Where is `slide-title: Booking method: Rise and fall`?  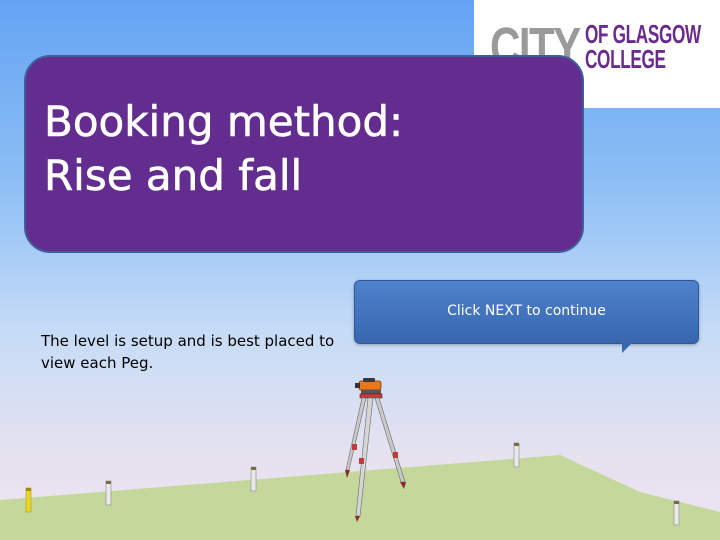 slide-title: Booking method: Rise and fall is located at coordinates (224, 149).